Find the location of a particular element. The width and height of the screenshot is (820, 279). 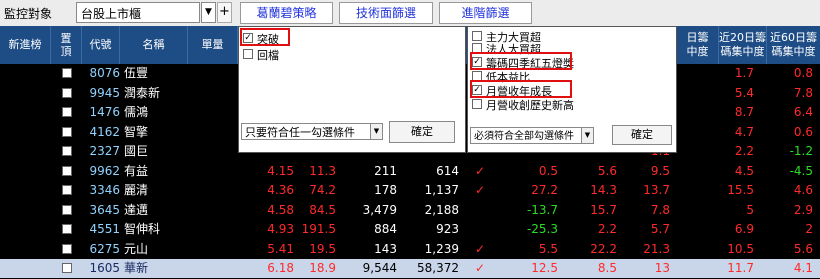

stock-name: 儒鴻 is located at coordinates (136, 112).